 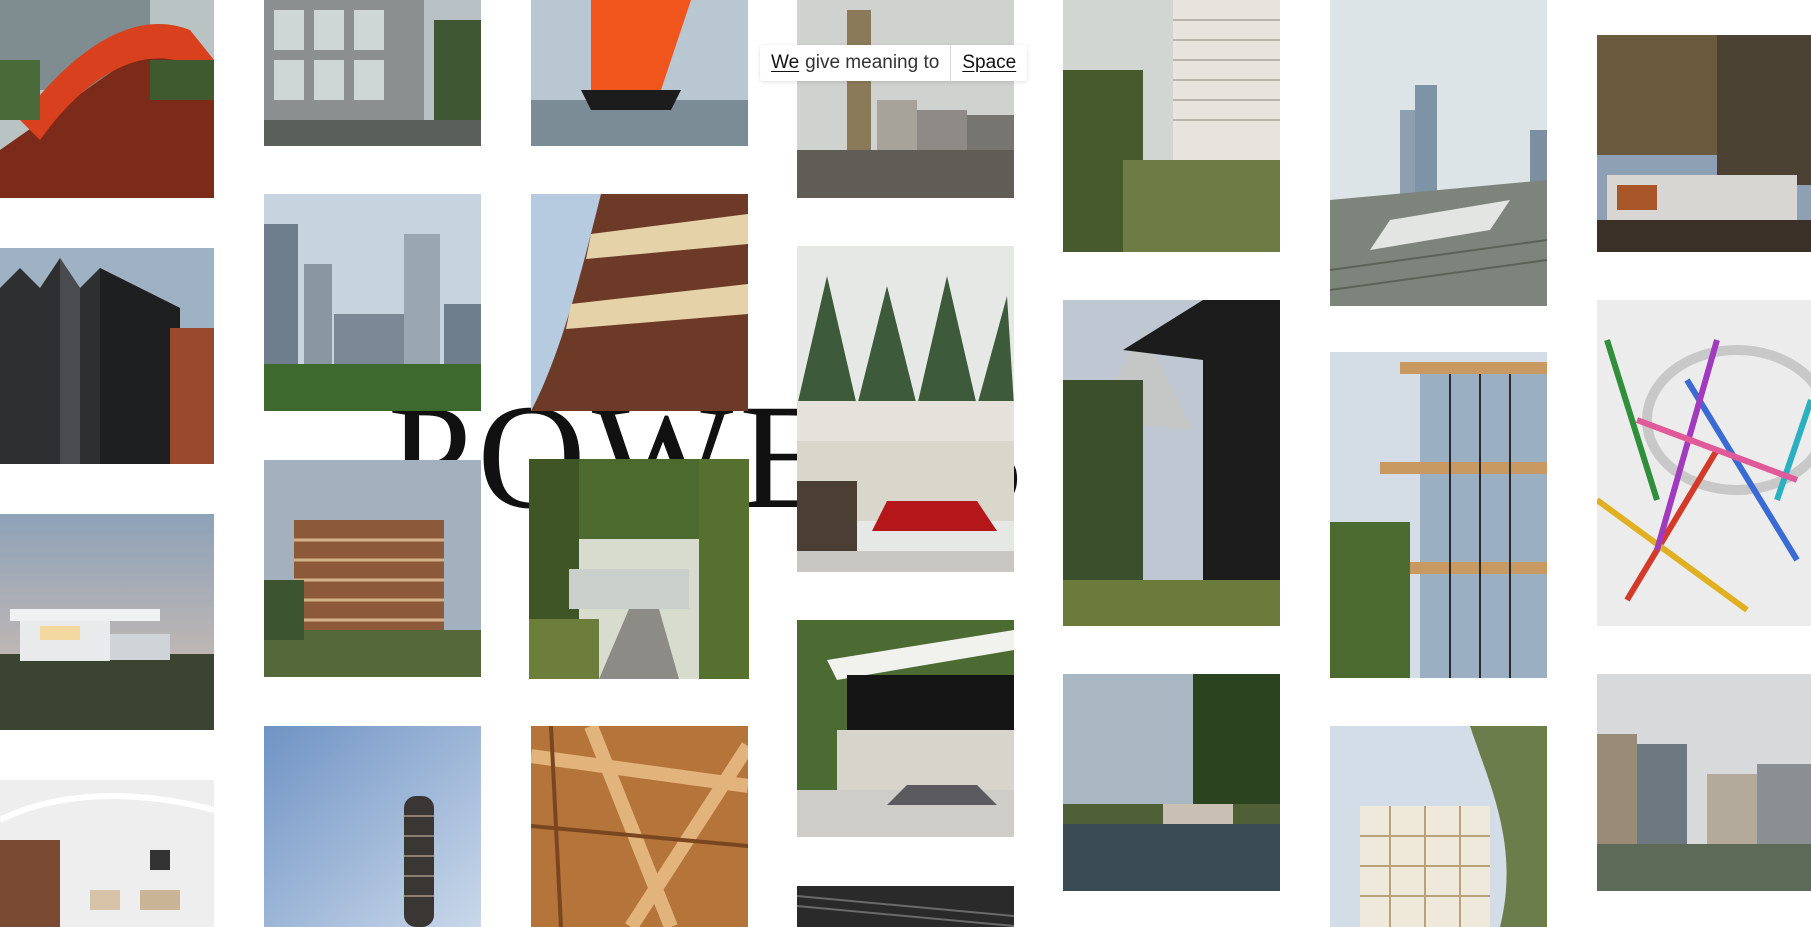 I want to click on project-tile-art-installation, so click(x=1704, y=463).